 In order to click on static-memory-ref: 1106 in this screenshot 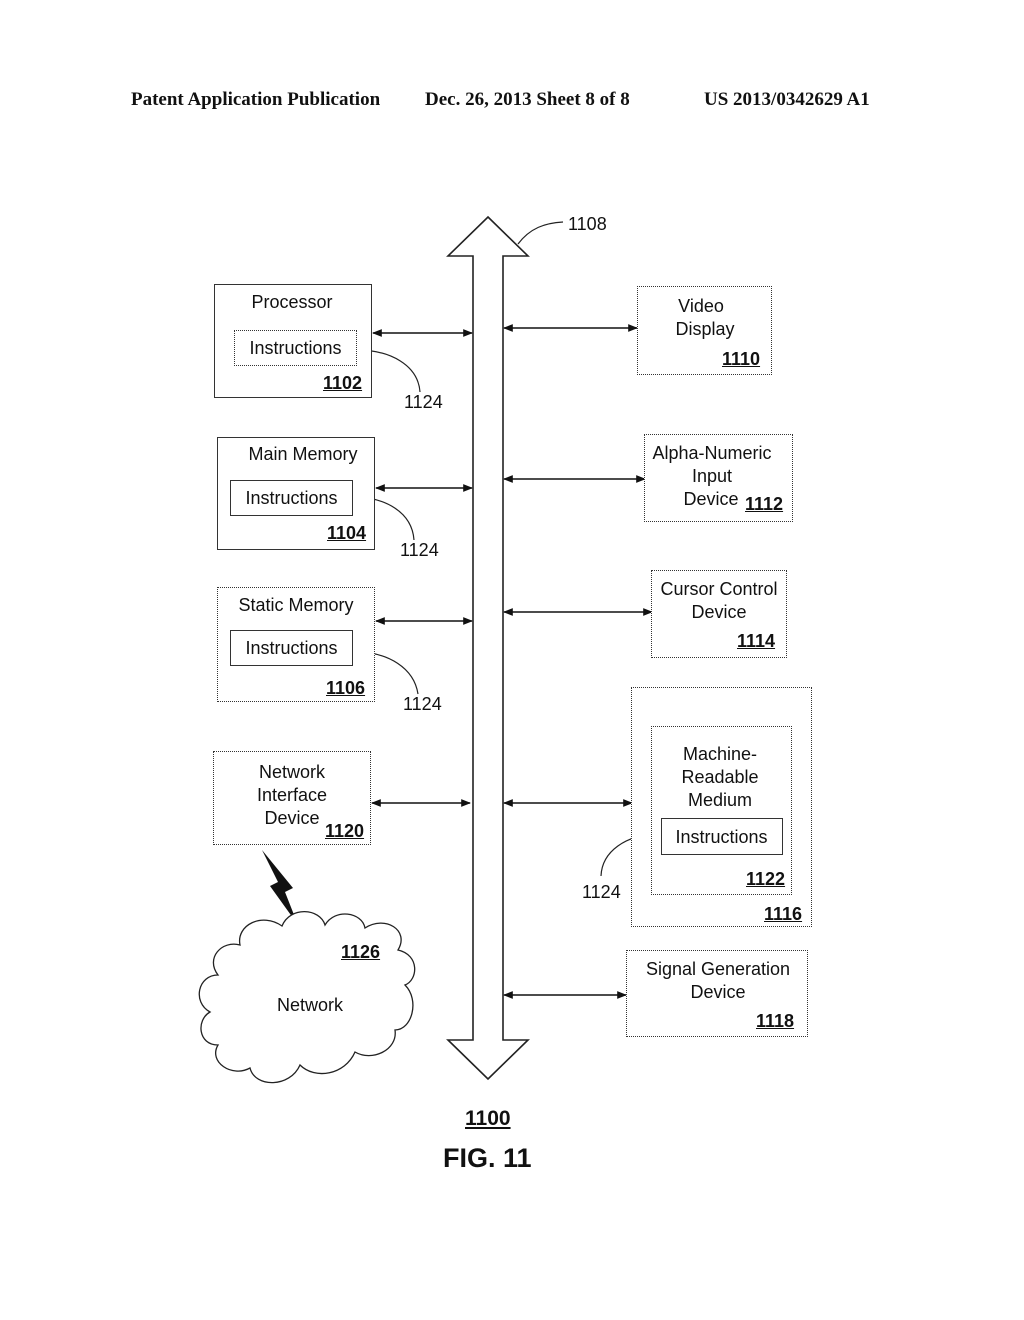, I will do `click(346, 688)`.